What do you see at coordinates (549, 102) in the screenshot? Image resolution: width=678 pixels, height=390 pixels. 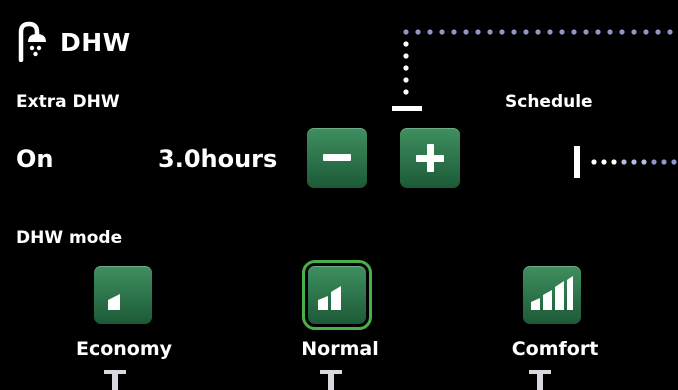 I see `schedule-label: Schedule` at bounding box center [549, 102].